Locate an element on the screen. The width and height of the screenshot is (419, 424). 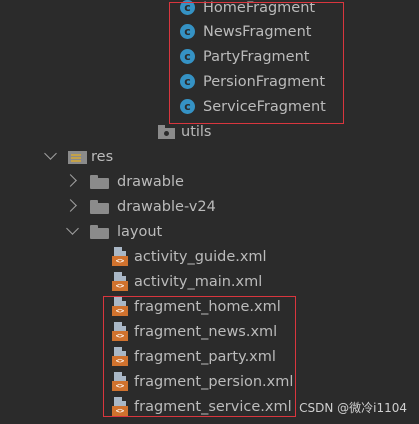
highlight-box-fragments is located at coordinates (199, 356).